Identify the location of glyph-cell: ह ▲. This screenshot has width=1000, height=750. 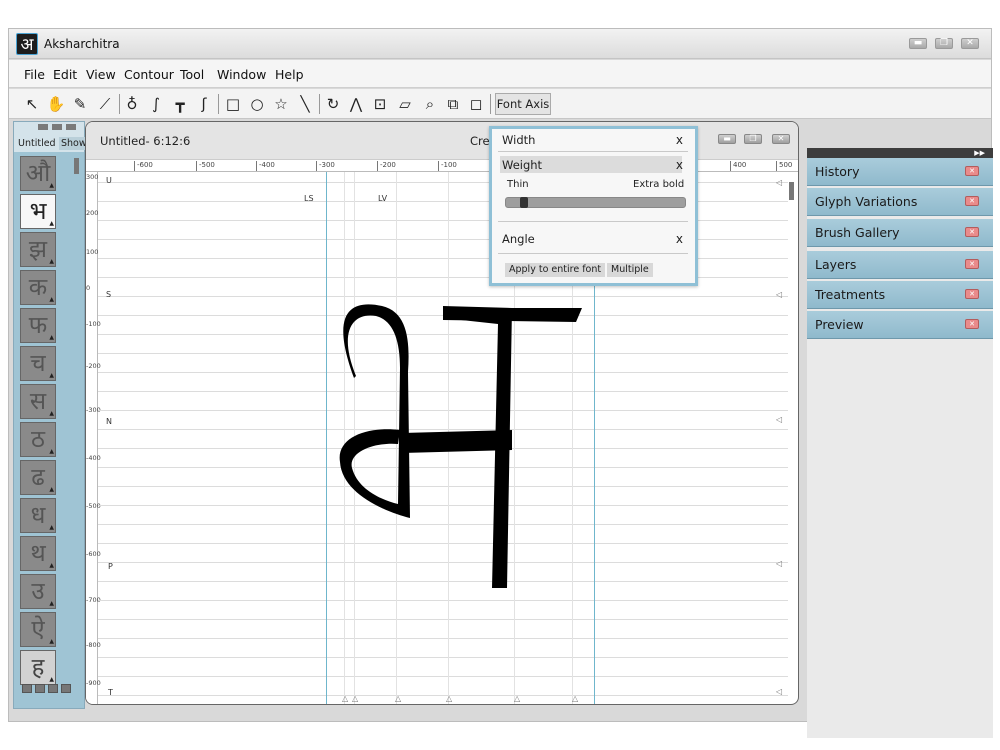
(38, 667).